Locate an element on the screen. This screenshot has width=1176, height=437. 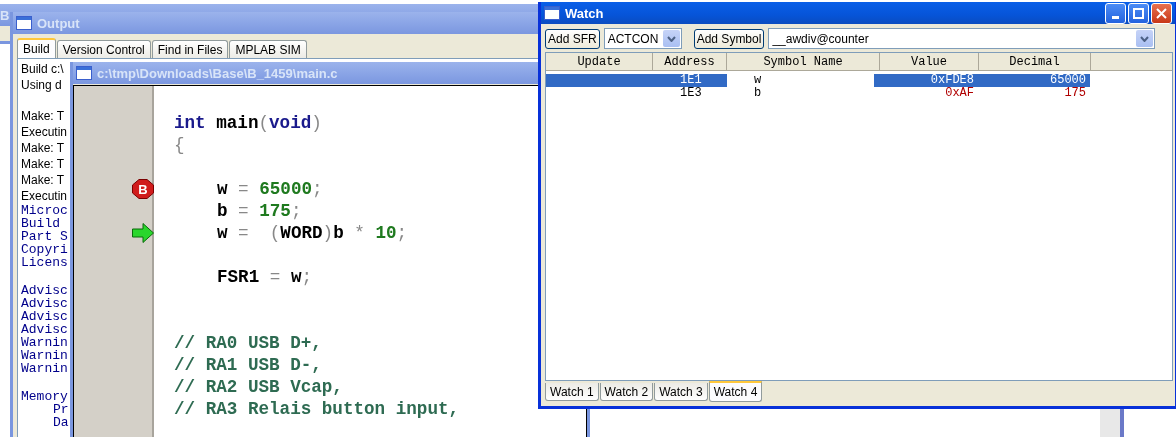
maximize-button is located at coordinates (1138, 13).